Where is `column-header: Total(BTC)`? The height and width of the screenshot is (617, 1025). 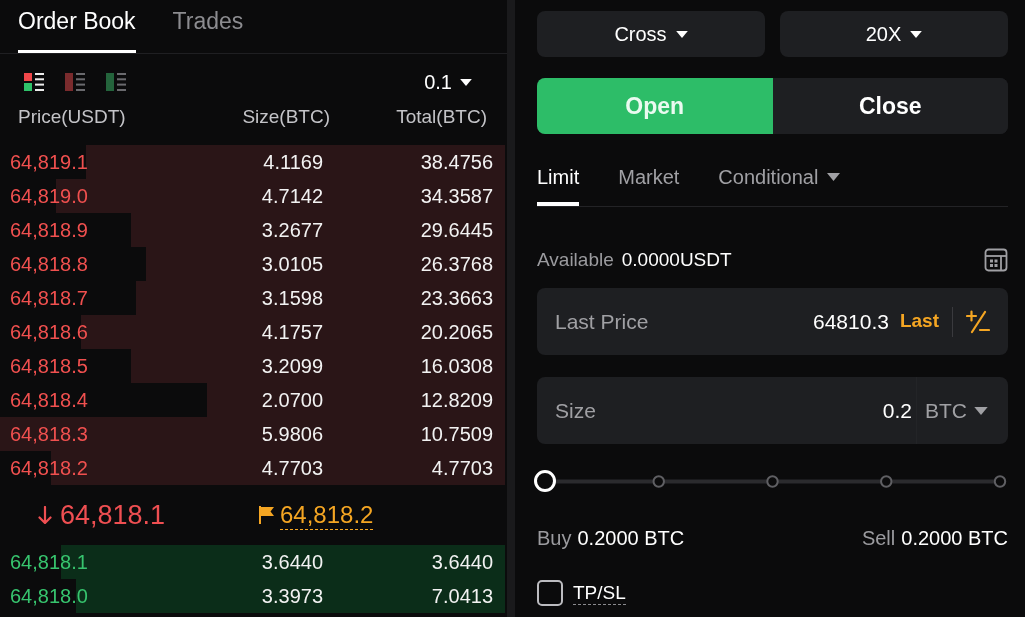
column-header: Total(BTC) is located at coordinates (441, 116).